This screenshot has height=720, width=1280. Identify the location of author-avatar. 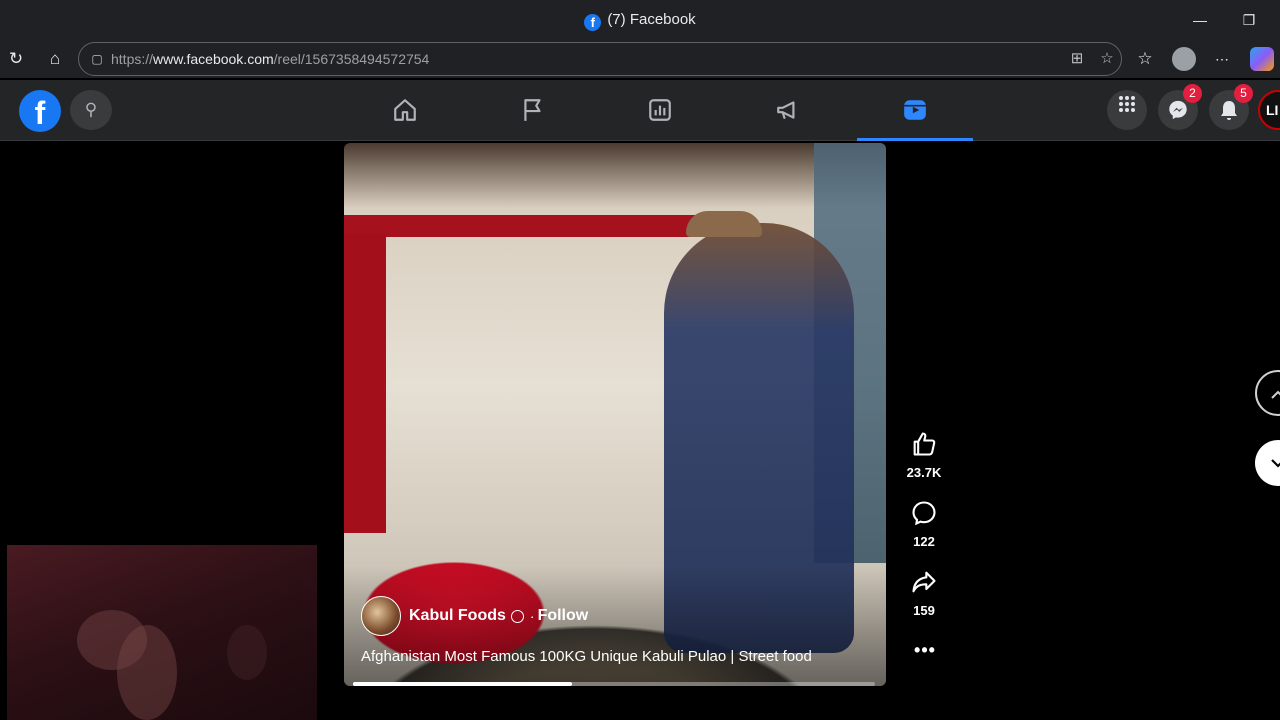
(381, 616).